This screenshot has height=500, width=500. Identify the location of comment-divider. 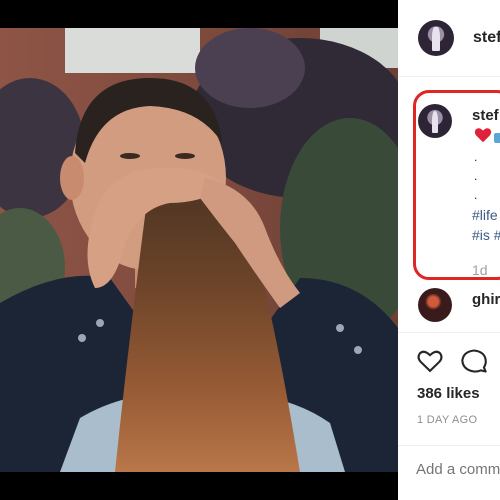
(449, 445).